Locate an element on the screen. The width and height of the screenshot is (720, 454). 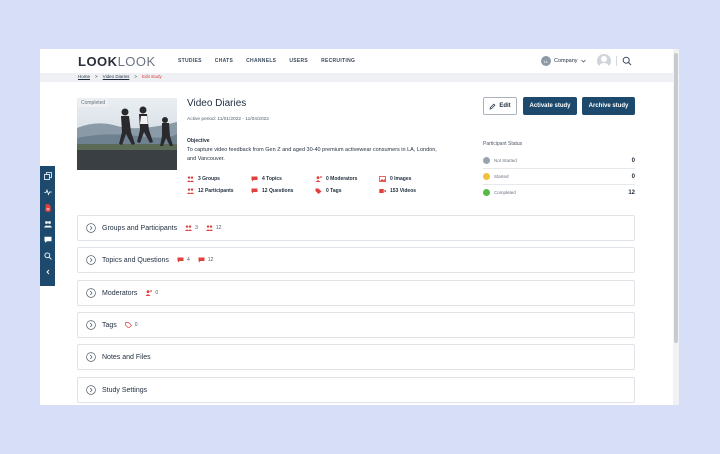
scrollbar-thumb is located at coordinates (676, 198).